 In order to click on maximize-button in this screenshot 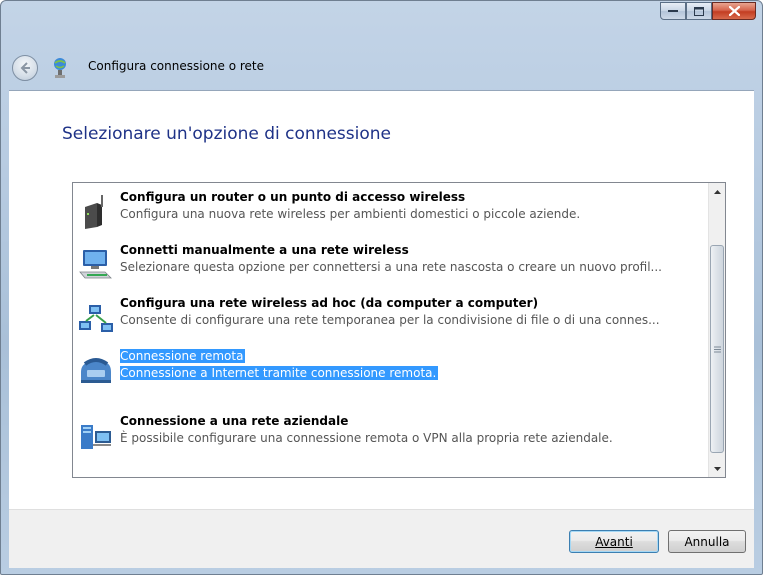, I will do `click(699, 11)`.